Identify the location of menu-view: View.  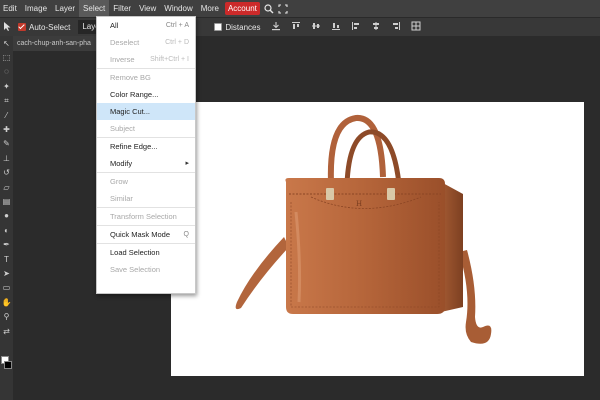
(147, 8).